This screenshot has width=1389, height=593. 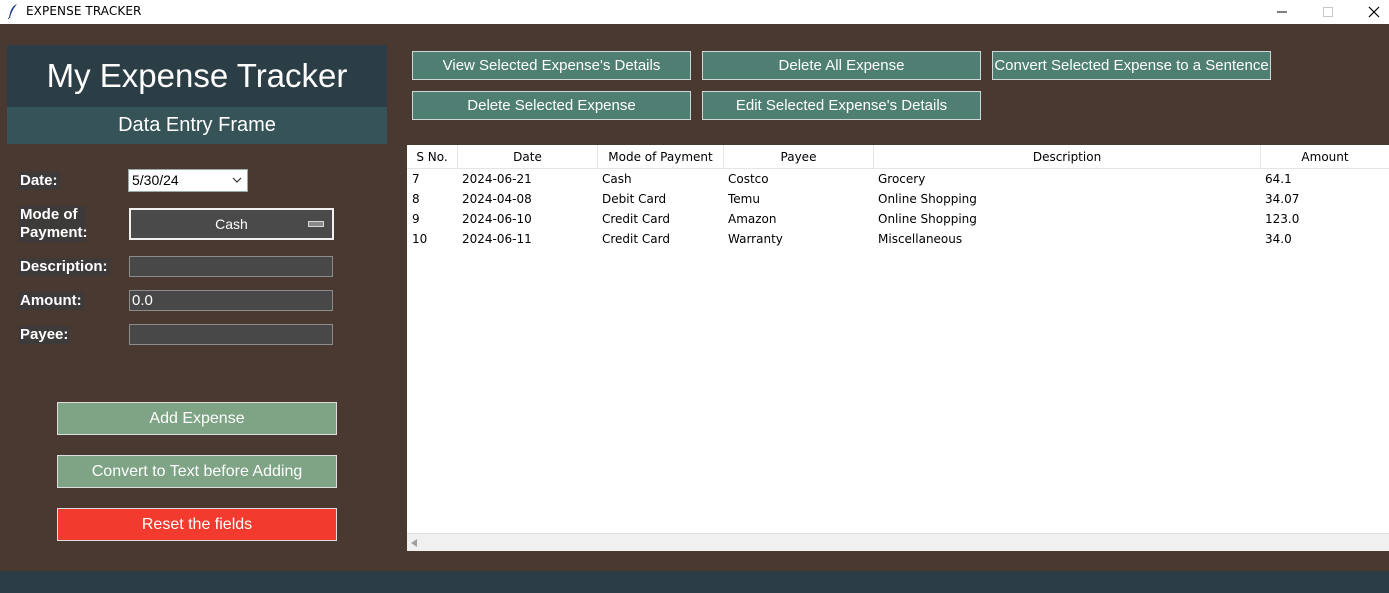 I want to click on description-label: Description:, so click(x=64, y=267).